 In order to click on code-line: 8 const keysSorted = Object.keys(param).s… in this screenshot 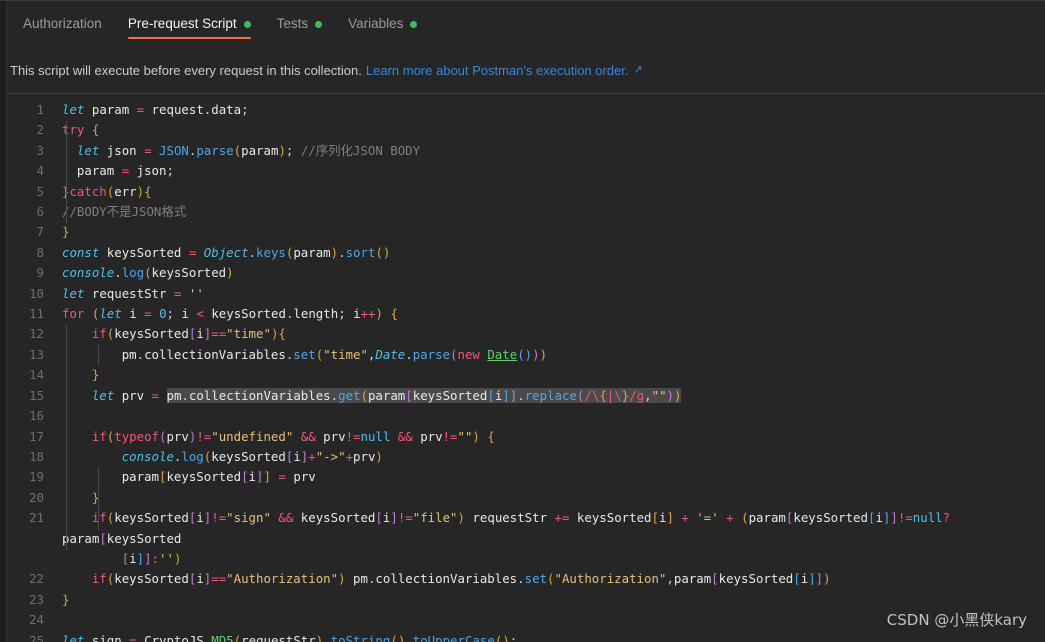, I will do `click(526, 253)`.